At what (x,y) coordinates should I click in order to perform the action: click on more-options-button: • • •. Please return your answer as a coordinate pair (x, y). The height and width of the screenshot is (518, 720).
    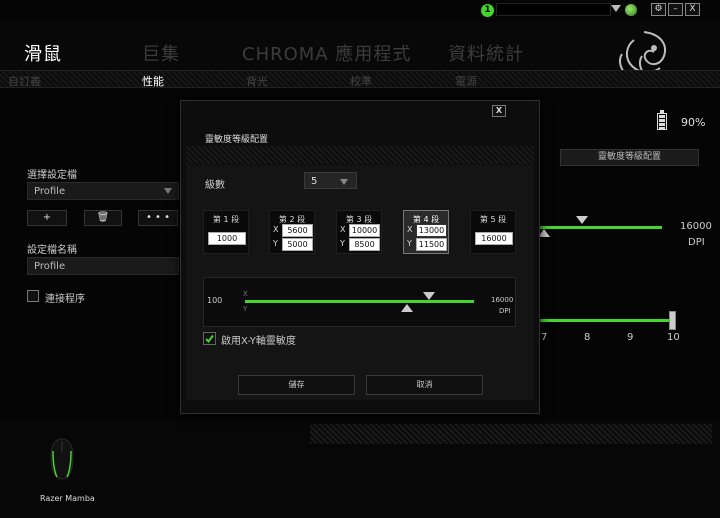
    Looking at the image, I should click on (158, 218).